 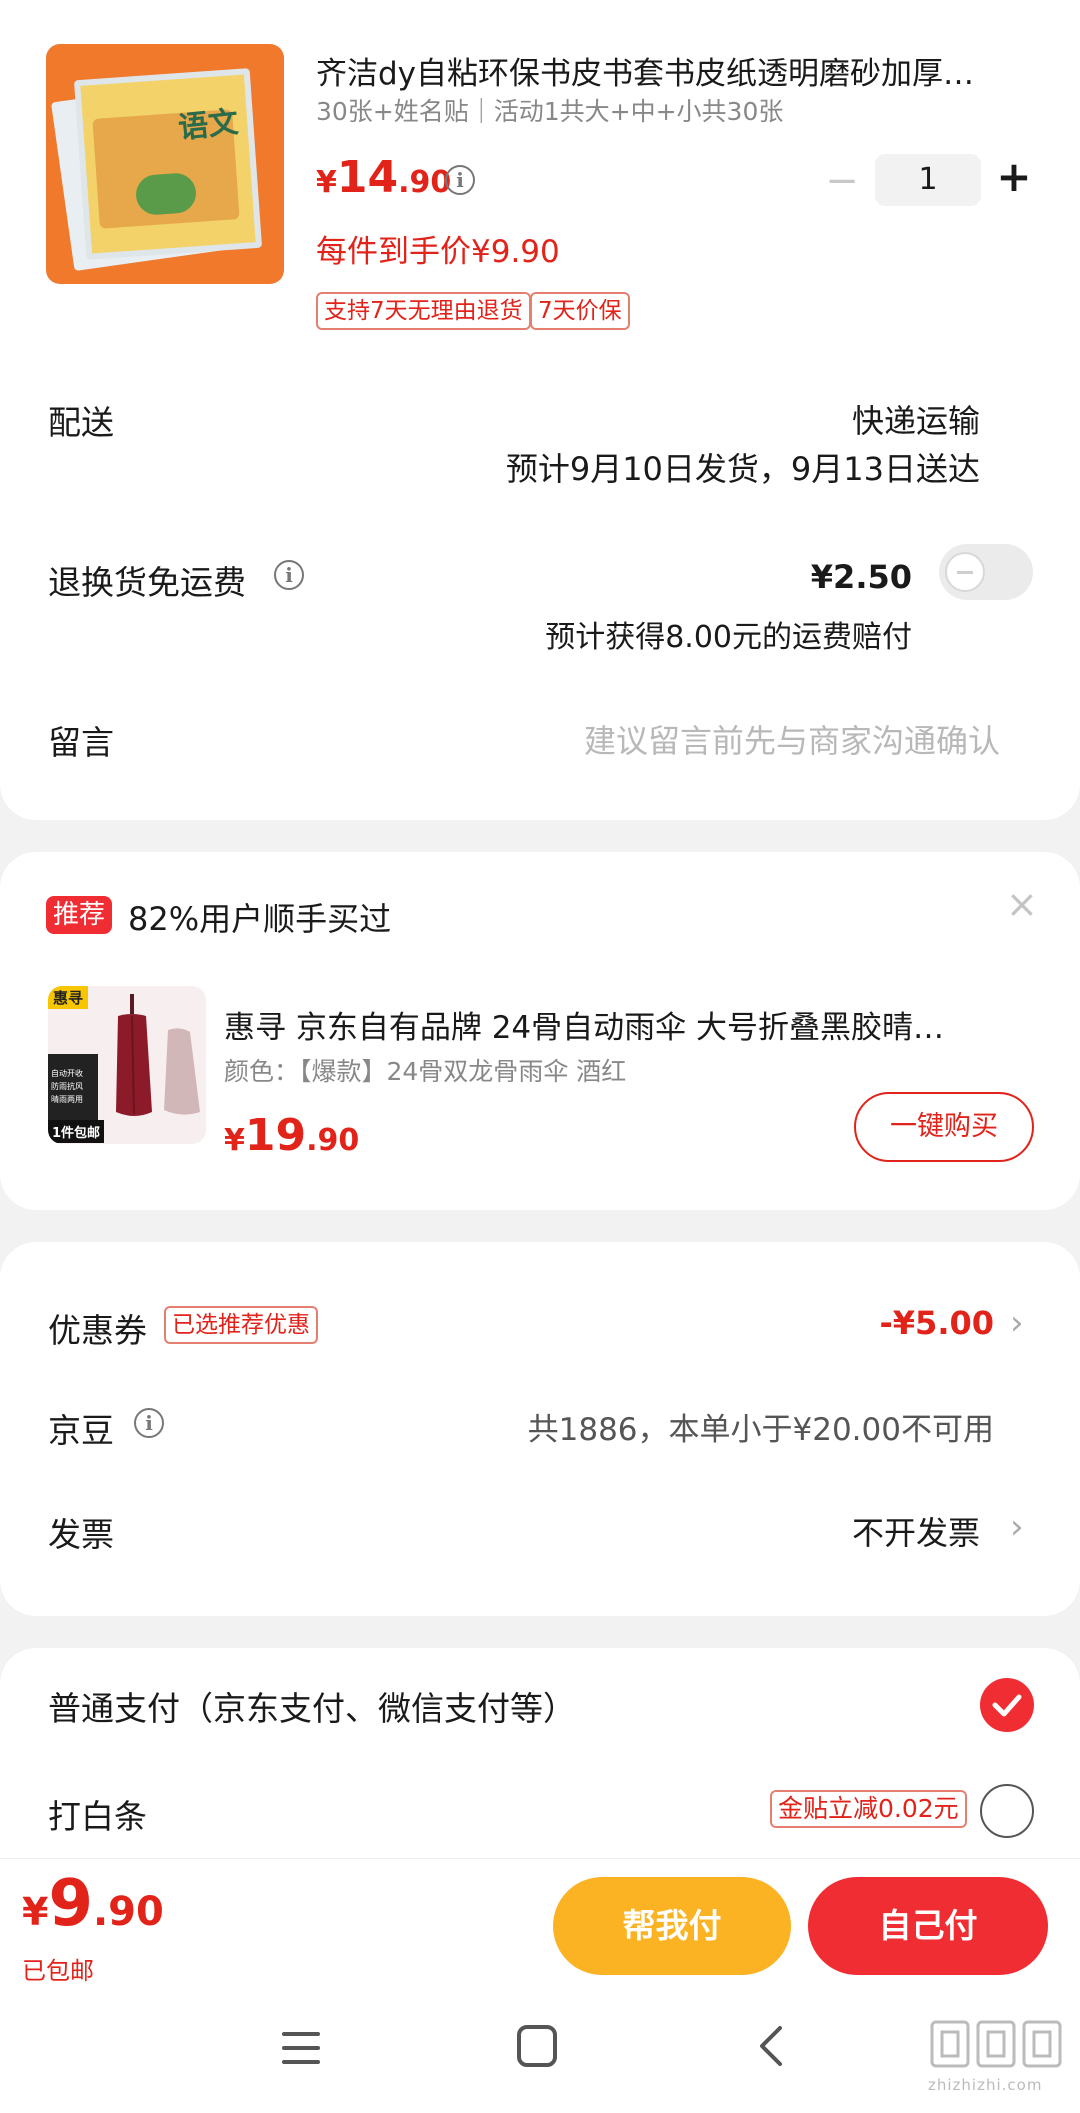 I want to click on baitiao-radio, so click(x=1007, y=1811).